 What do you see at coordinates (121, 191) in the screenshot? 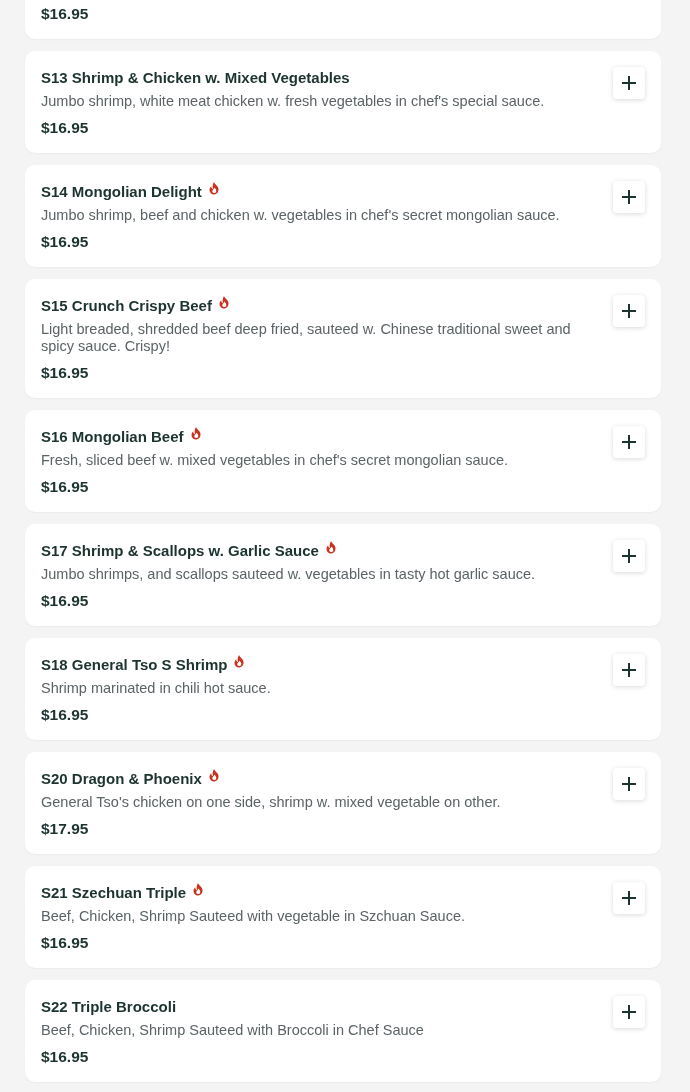
I see `item-name: S14 Mongolian Delight` at bounding box center [121, 191].